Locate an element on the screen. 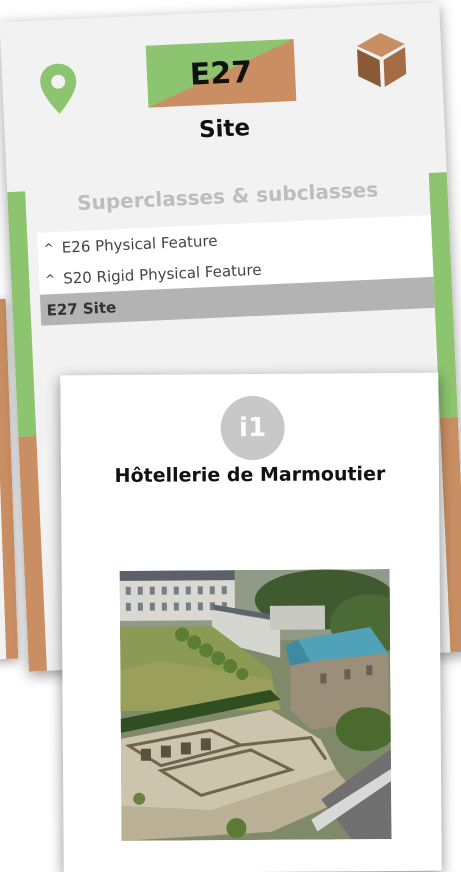  superclass-label: S20 Rigid Physical Feature is located at coordinates (162, 274).